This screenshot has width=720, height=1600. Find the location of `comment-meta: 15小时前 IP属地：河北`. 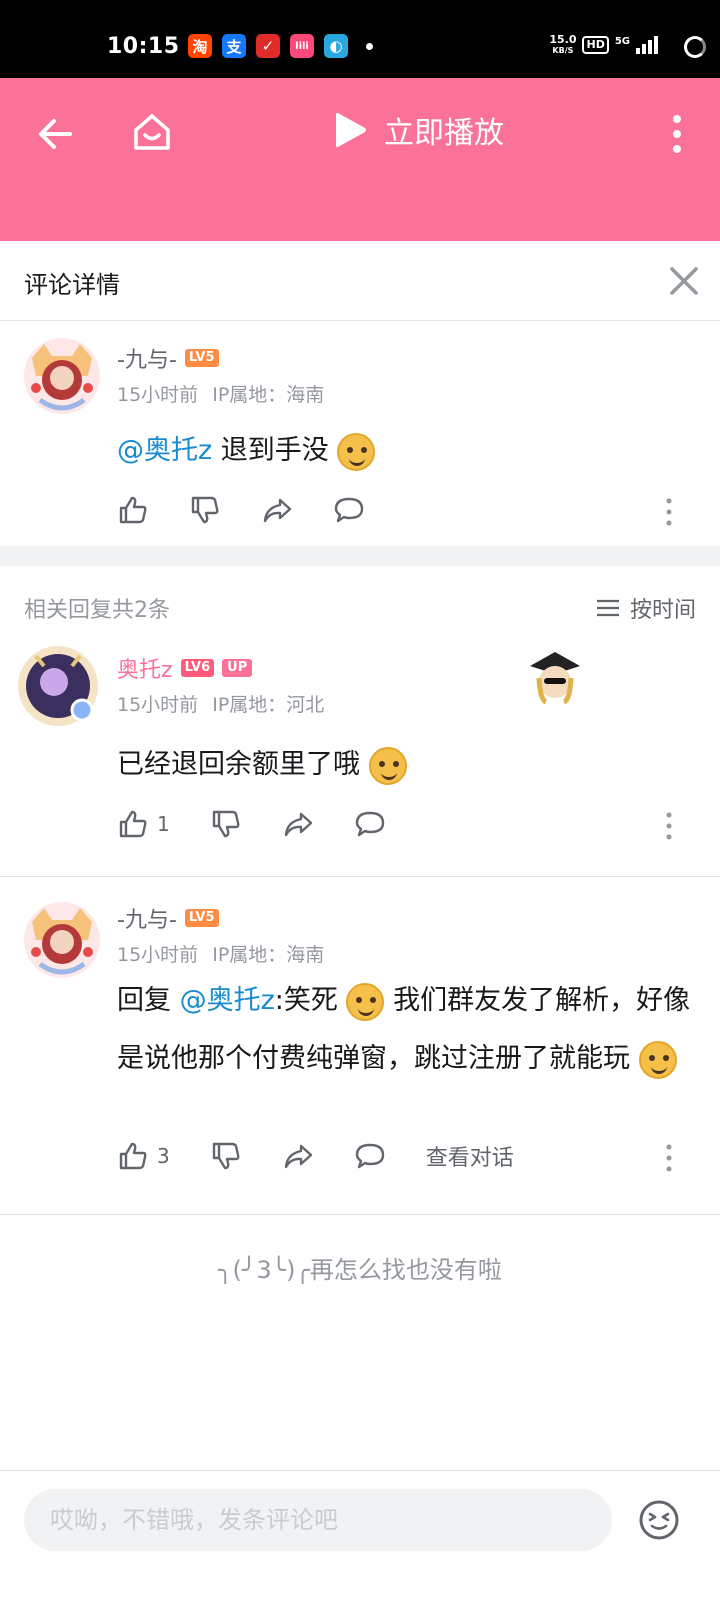

comment-meta: 15小时前 IP属地：河北 is located at coordinates (220, 703).